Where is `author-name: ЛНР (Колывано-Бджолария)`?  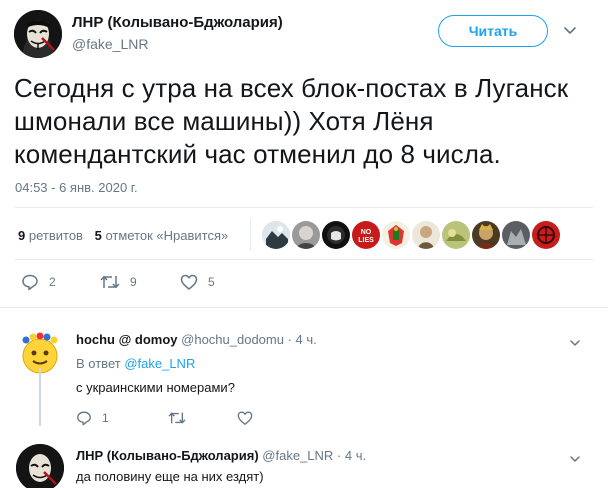 author-name: ЛНР (Колывано-Бджолария) is located at coordinates (177, 22).